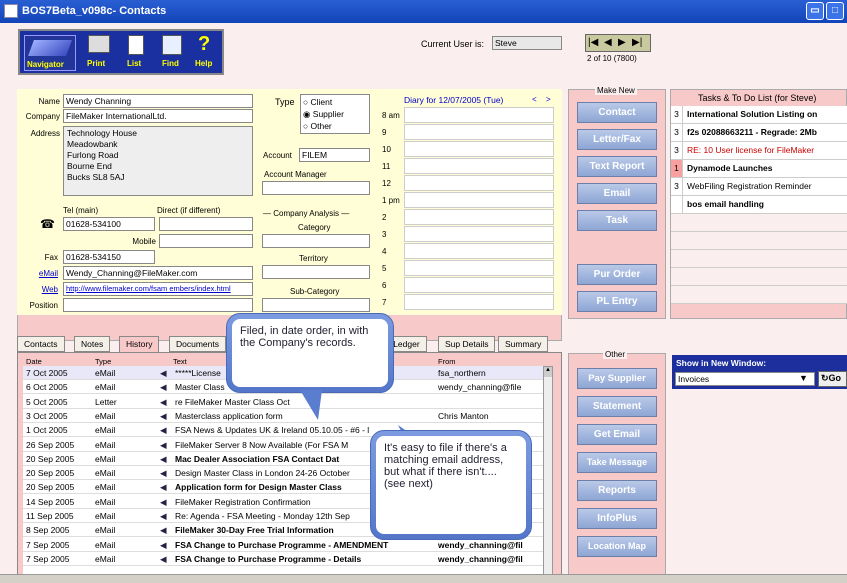  Describe the element at coordinates (759, 115) in the screenshot. I see `task-item: 3 International Solution Listing on` at that location.